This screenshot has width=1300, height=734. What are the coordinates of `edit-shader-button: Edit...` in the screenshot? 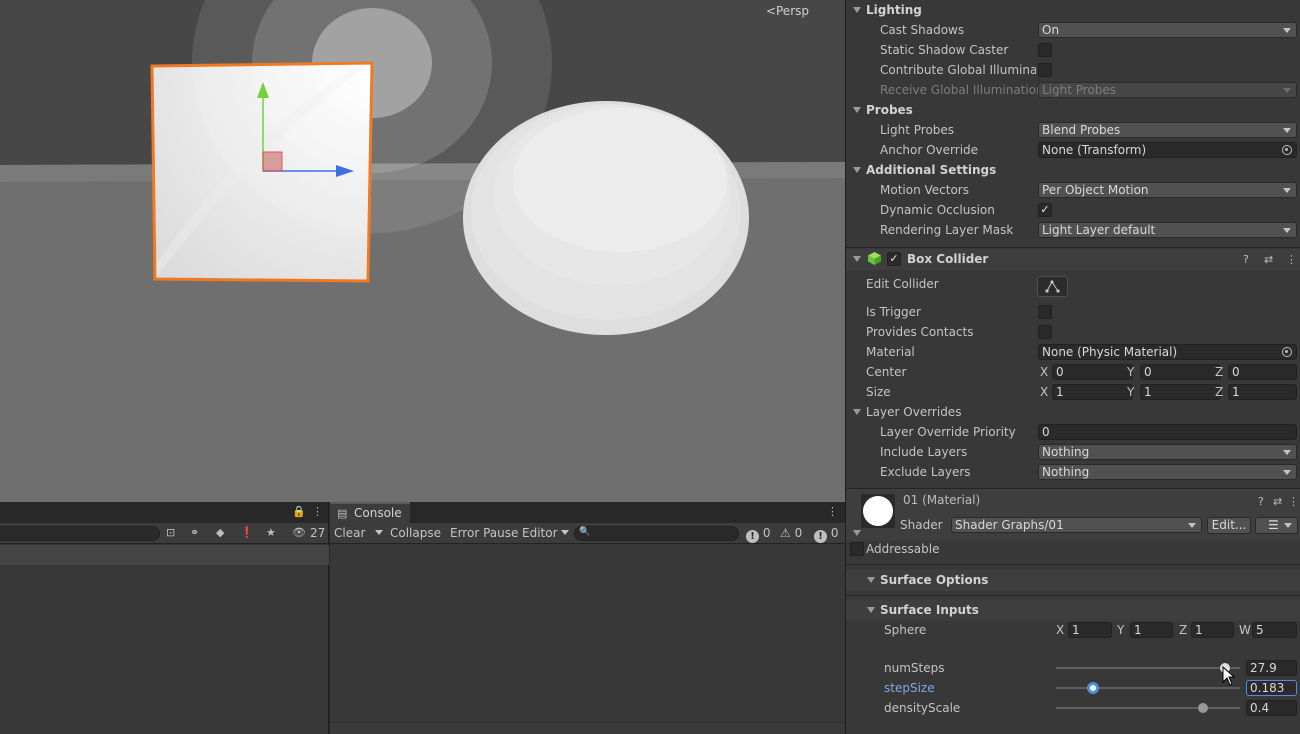 It's located at (1229, 525).